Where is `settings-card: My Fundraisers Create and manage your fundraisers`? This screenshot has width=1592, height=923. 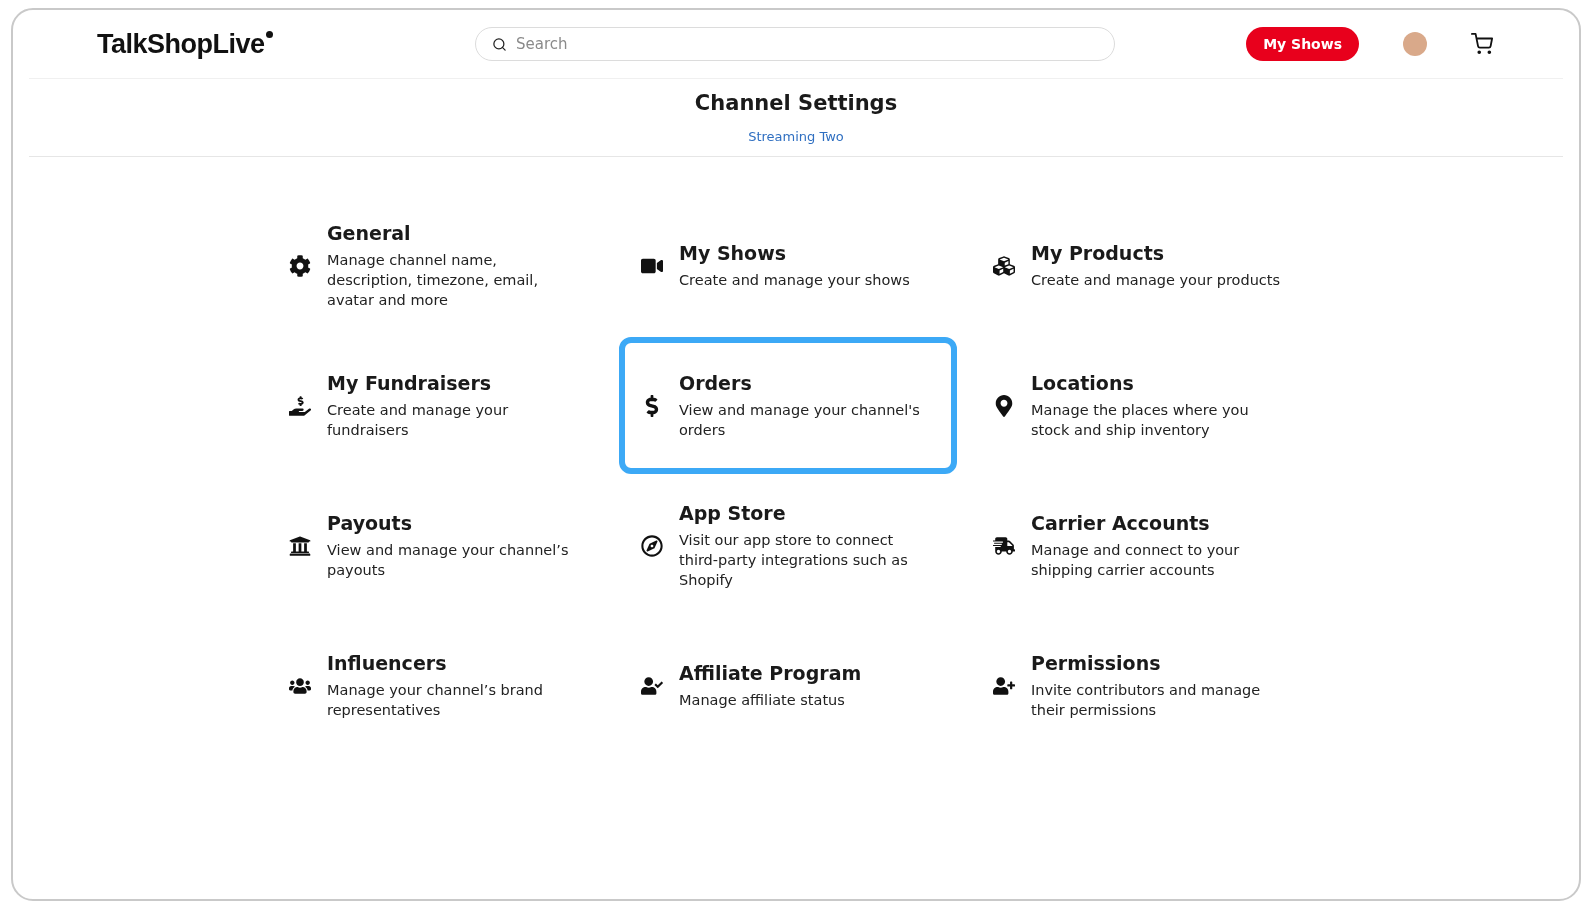 settings-card: My Fundraisers Create and manage your fundraisers is located at coordinates (436, 405).